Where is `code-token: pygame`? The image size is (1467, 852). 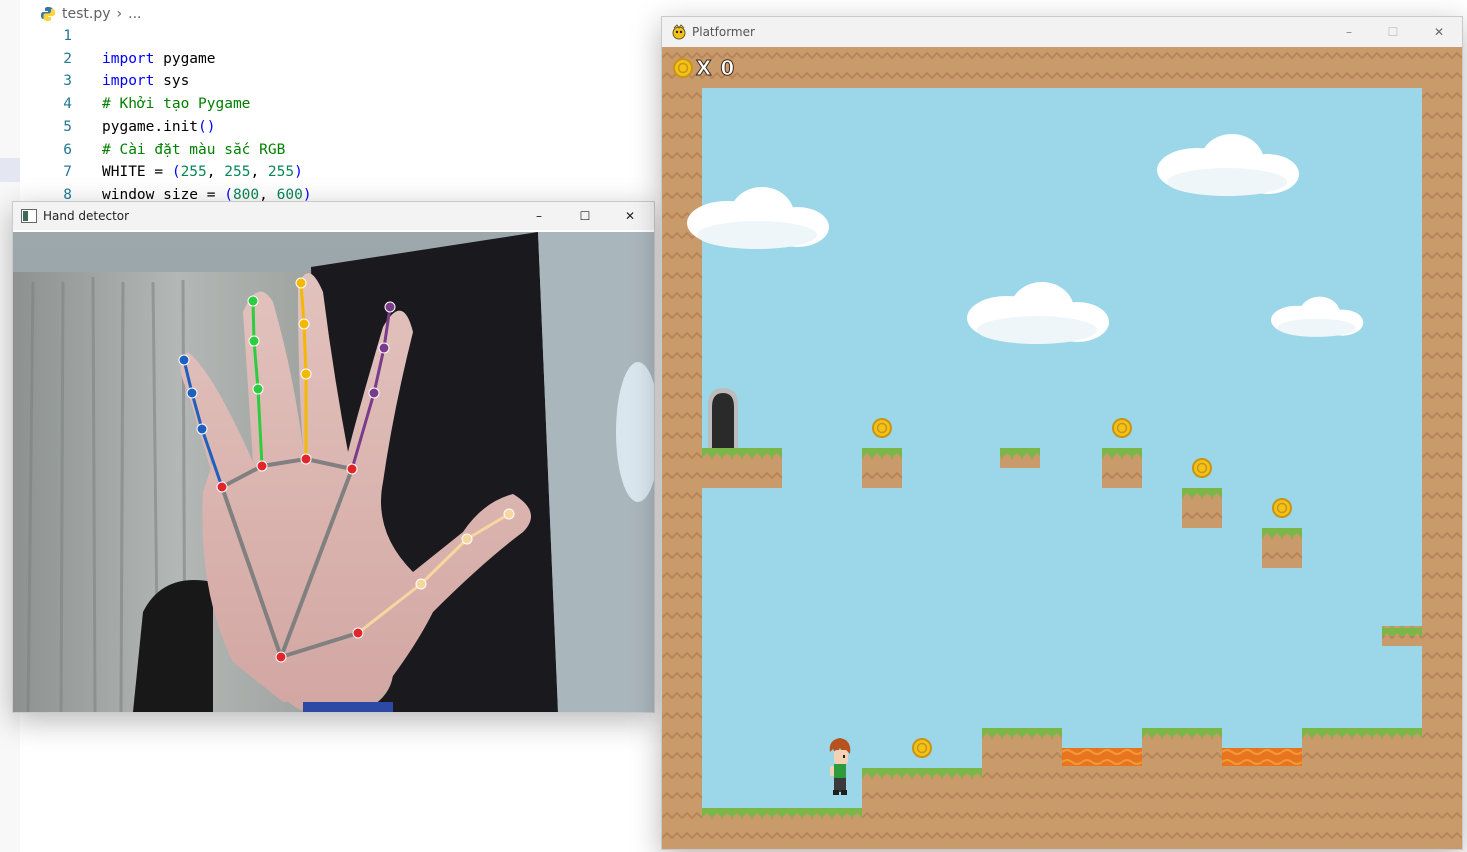 code-token: pygame is located at coordinates (185, 58).